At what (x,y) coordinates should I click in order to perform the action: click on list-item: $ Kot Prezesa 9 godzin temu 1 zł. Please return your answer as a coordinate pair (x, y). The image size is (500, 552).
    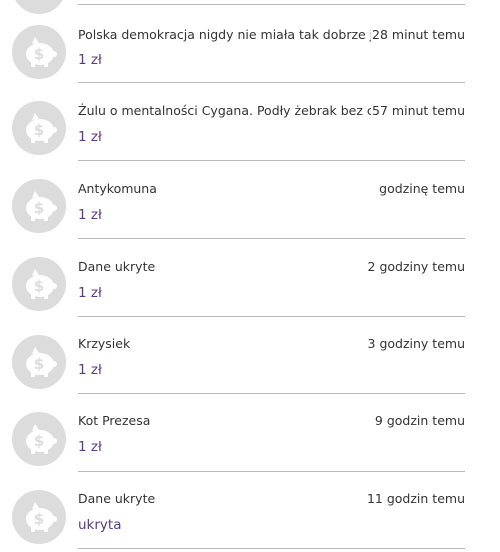
    Looking at the image, I should click on (250, 432).